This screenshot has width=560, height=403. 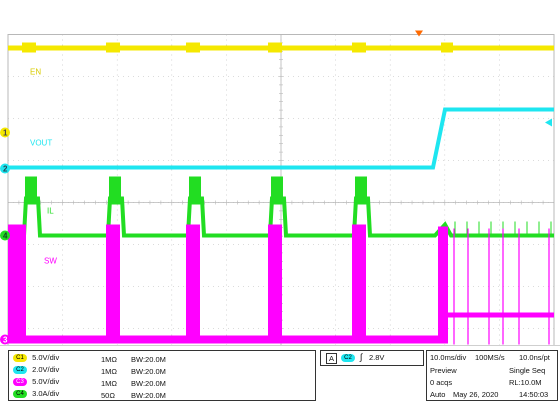 I want to click on svg-text: 3, so click(x=5, y=340).